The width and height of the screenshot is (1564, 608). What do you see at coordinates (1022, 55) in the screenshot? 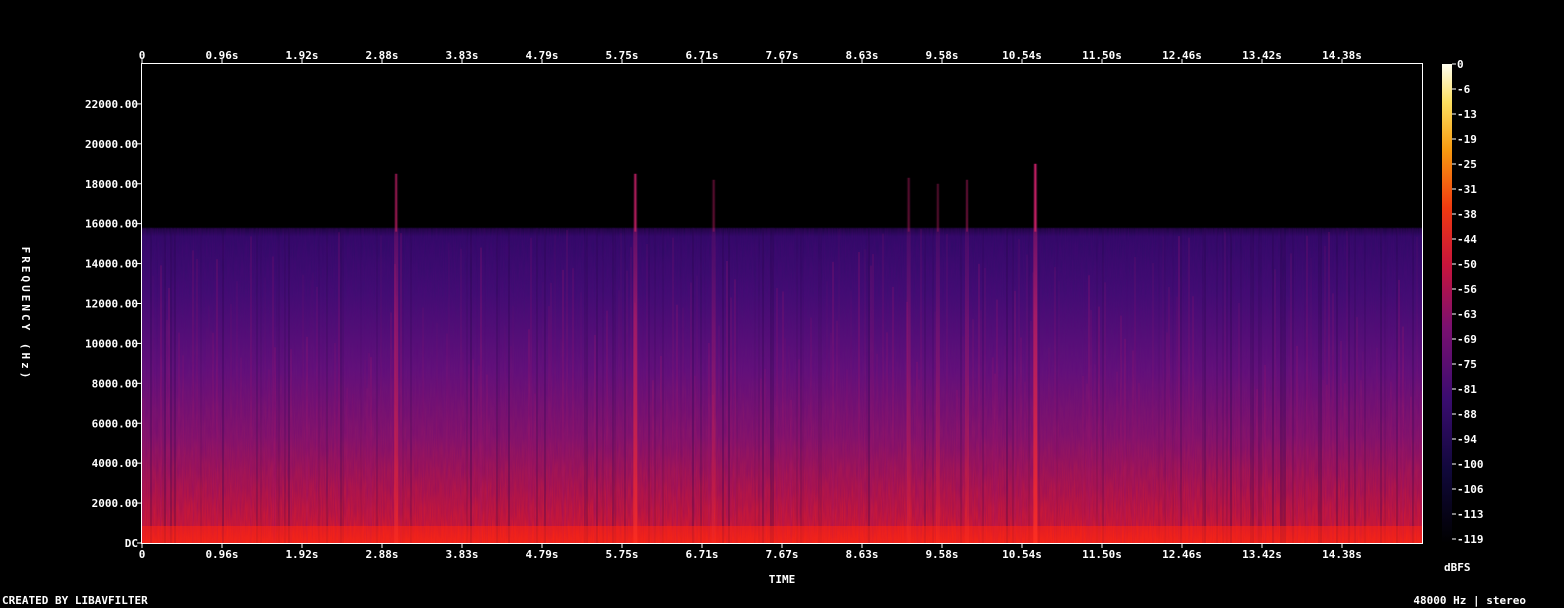
I see `x-tick-label-top: 10.54s` at bounding box center [1022, 55].